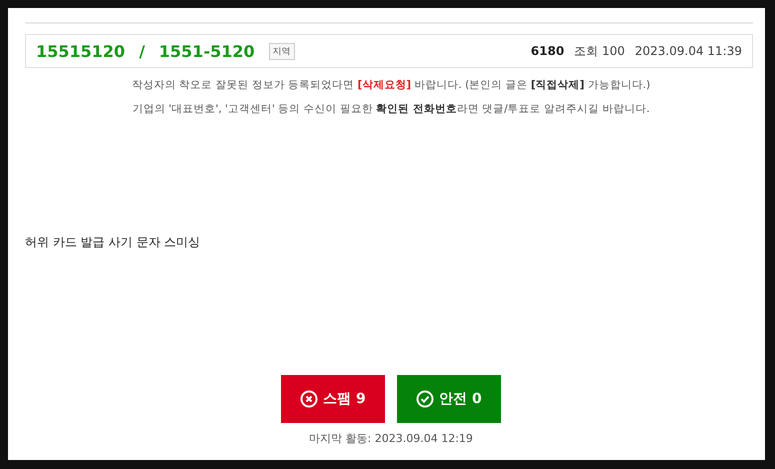  I want to click on phone-number: 15515120, so click(81, 51).